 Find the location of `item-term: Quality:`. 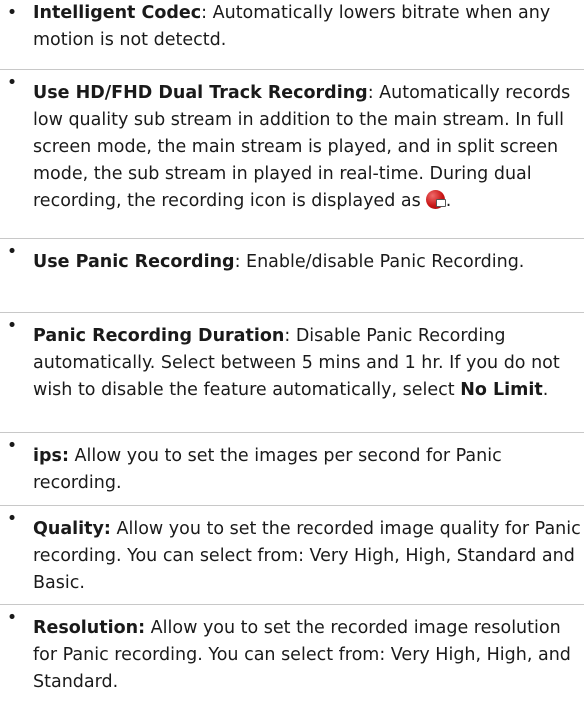

item-term: Quality: is located at coordinates (72, 529).